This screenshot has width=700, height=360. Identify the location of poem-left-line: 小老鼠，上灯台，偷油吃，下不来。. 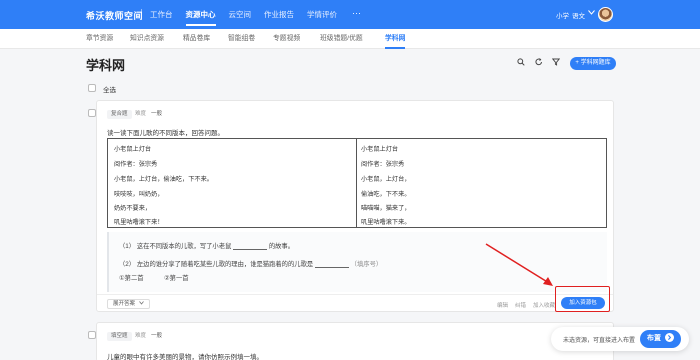
(163, 179).